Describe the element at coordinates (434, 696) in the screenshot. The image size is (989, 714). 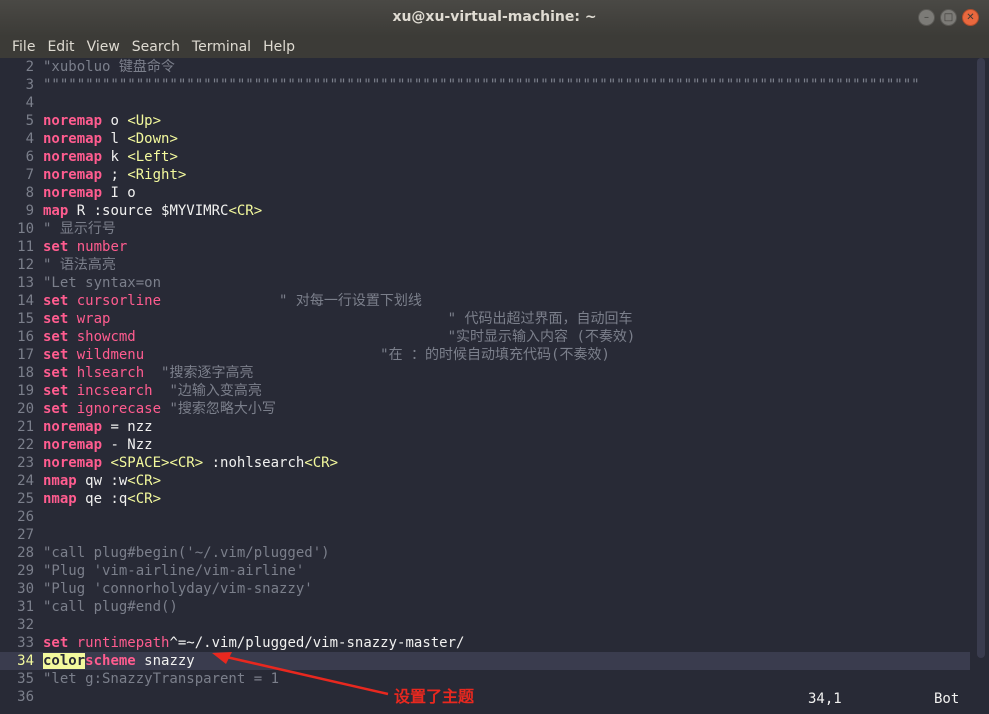
I see `annotation-label: 设置了主题` at that location.